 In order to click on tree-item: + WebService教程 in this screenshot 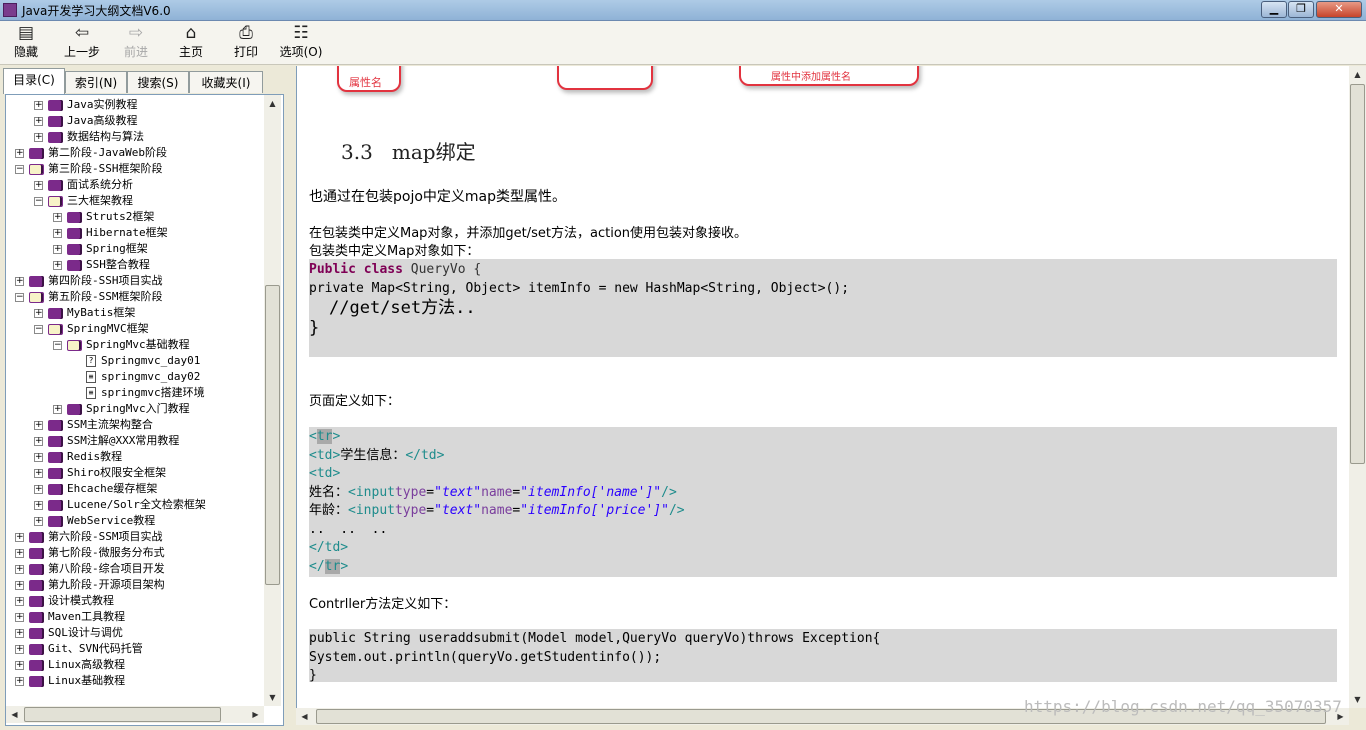, I will do `click(94, 521)`.